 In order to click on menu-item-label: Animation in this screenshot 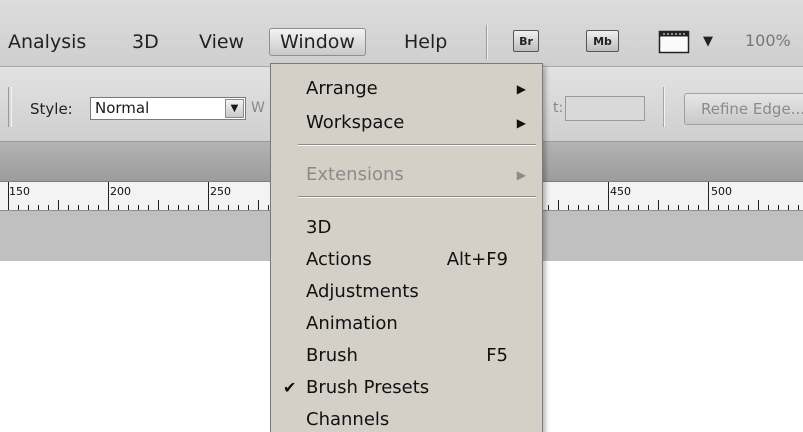, I will do `click(352, 323)`.